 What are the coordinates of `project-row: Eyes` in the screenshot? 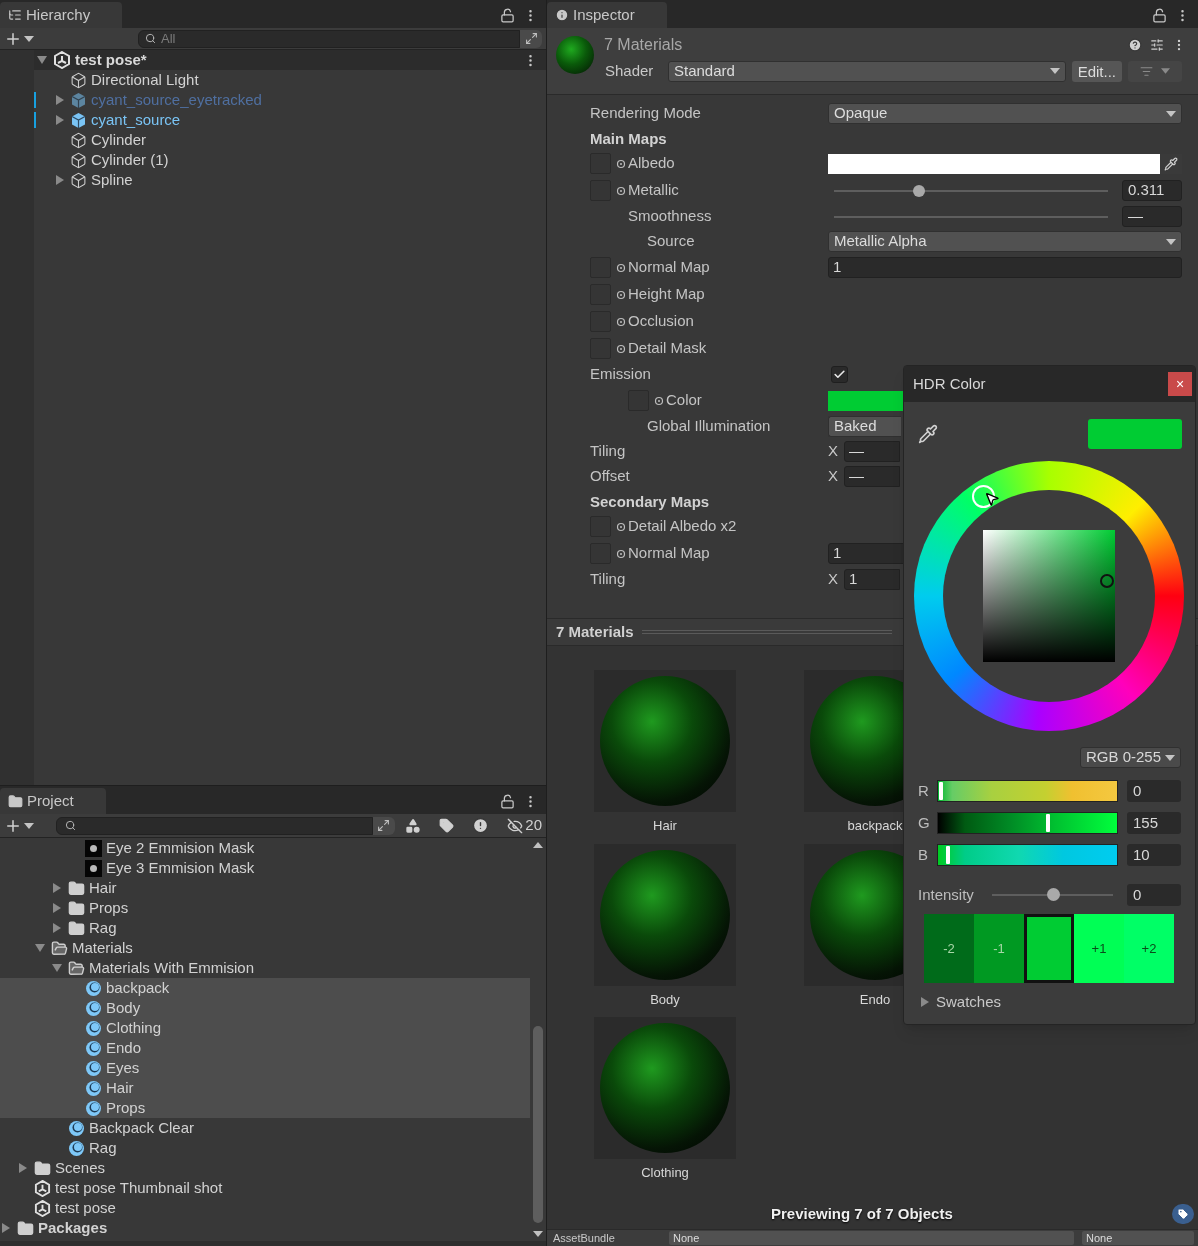 It's located at (265, 1068).